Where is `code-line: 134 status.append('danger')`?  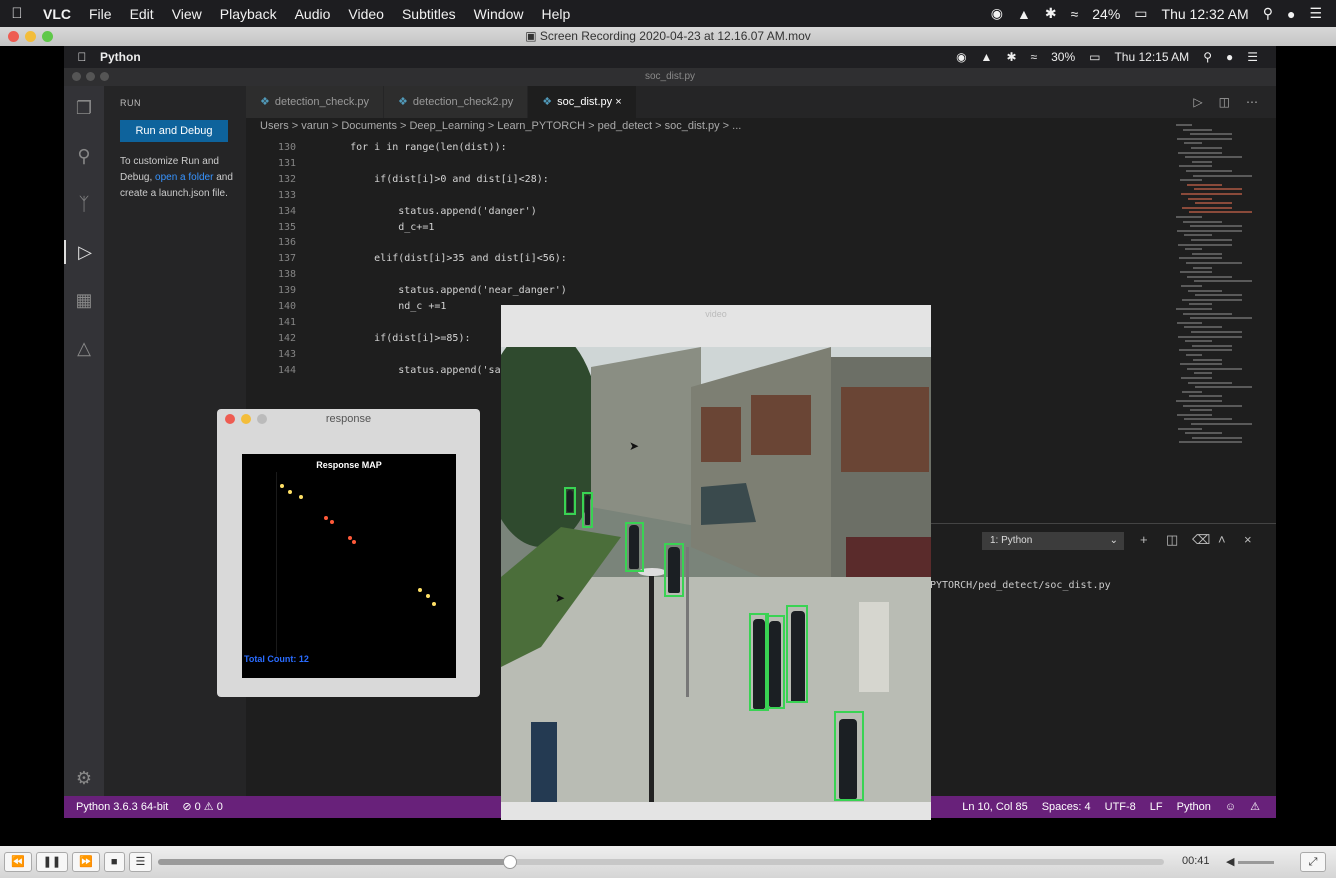 code-line: 134 status.append('danger') is located at coordinates (391, 212).